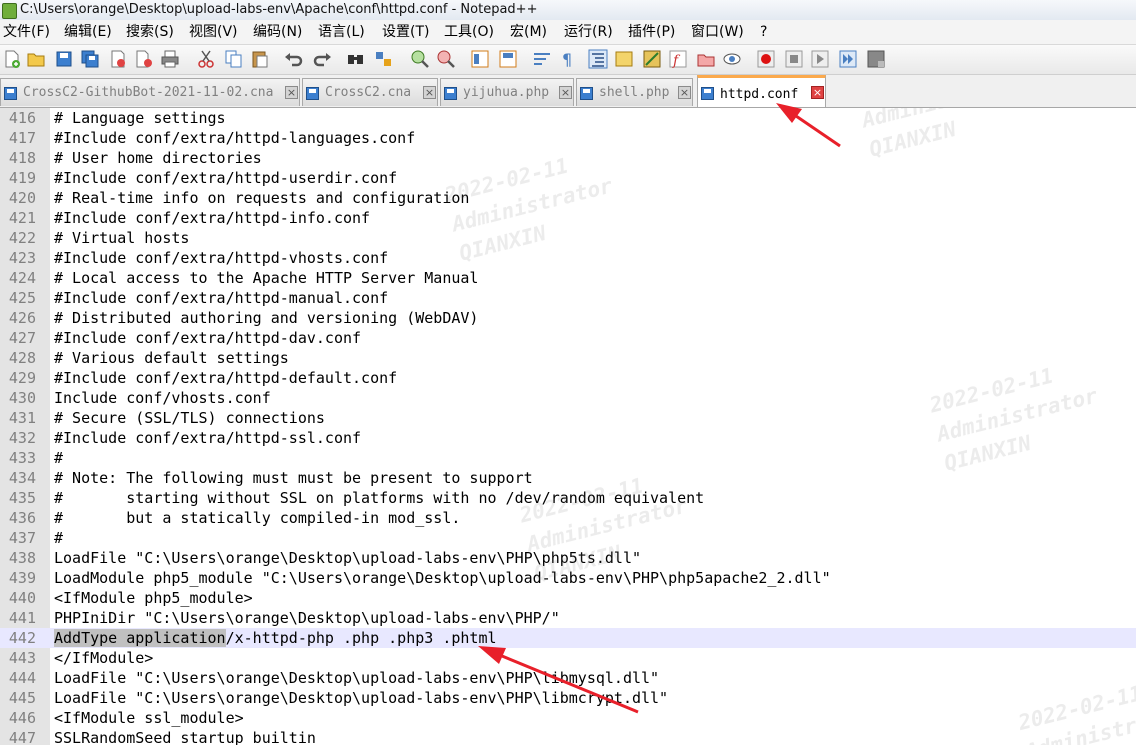 The height and width of the screenshot is (745, 1136). Describe the element at coordinates (568, 238) in the screenshot. I see `code-line: 422 # Virtual hosts` at that location.